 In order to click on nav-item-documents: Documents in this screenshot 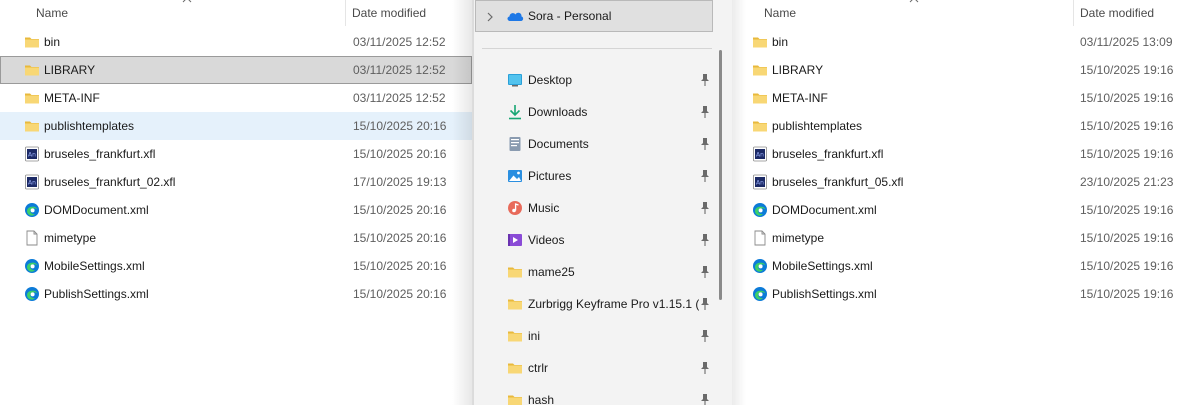, I will do `click(596, 144)`.